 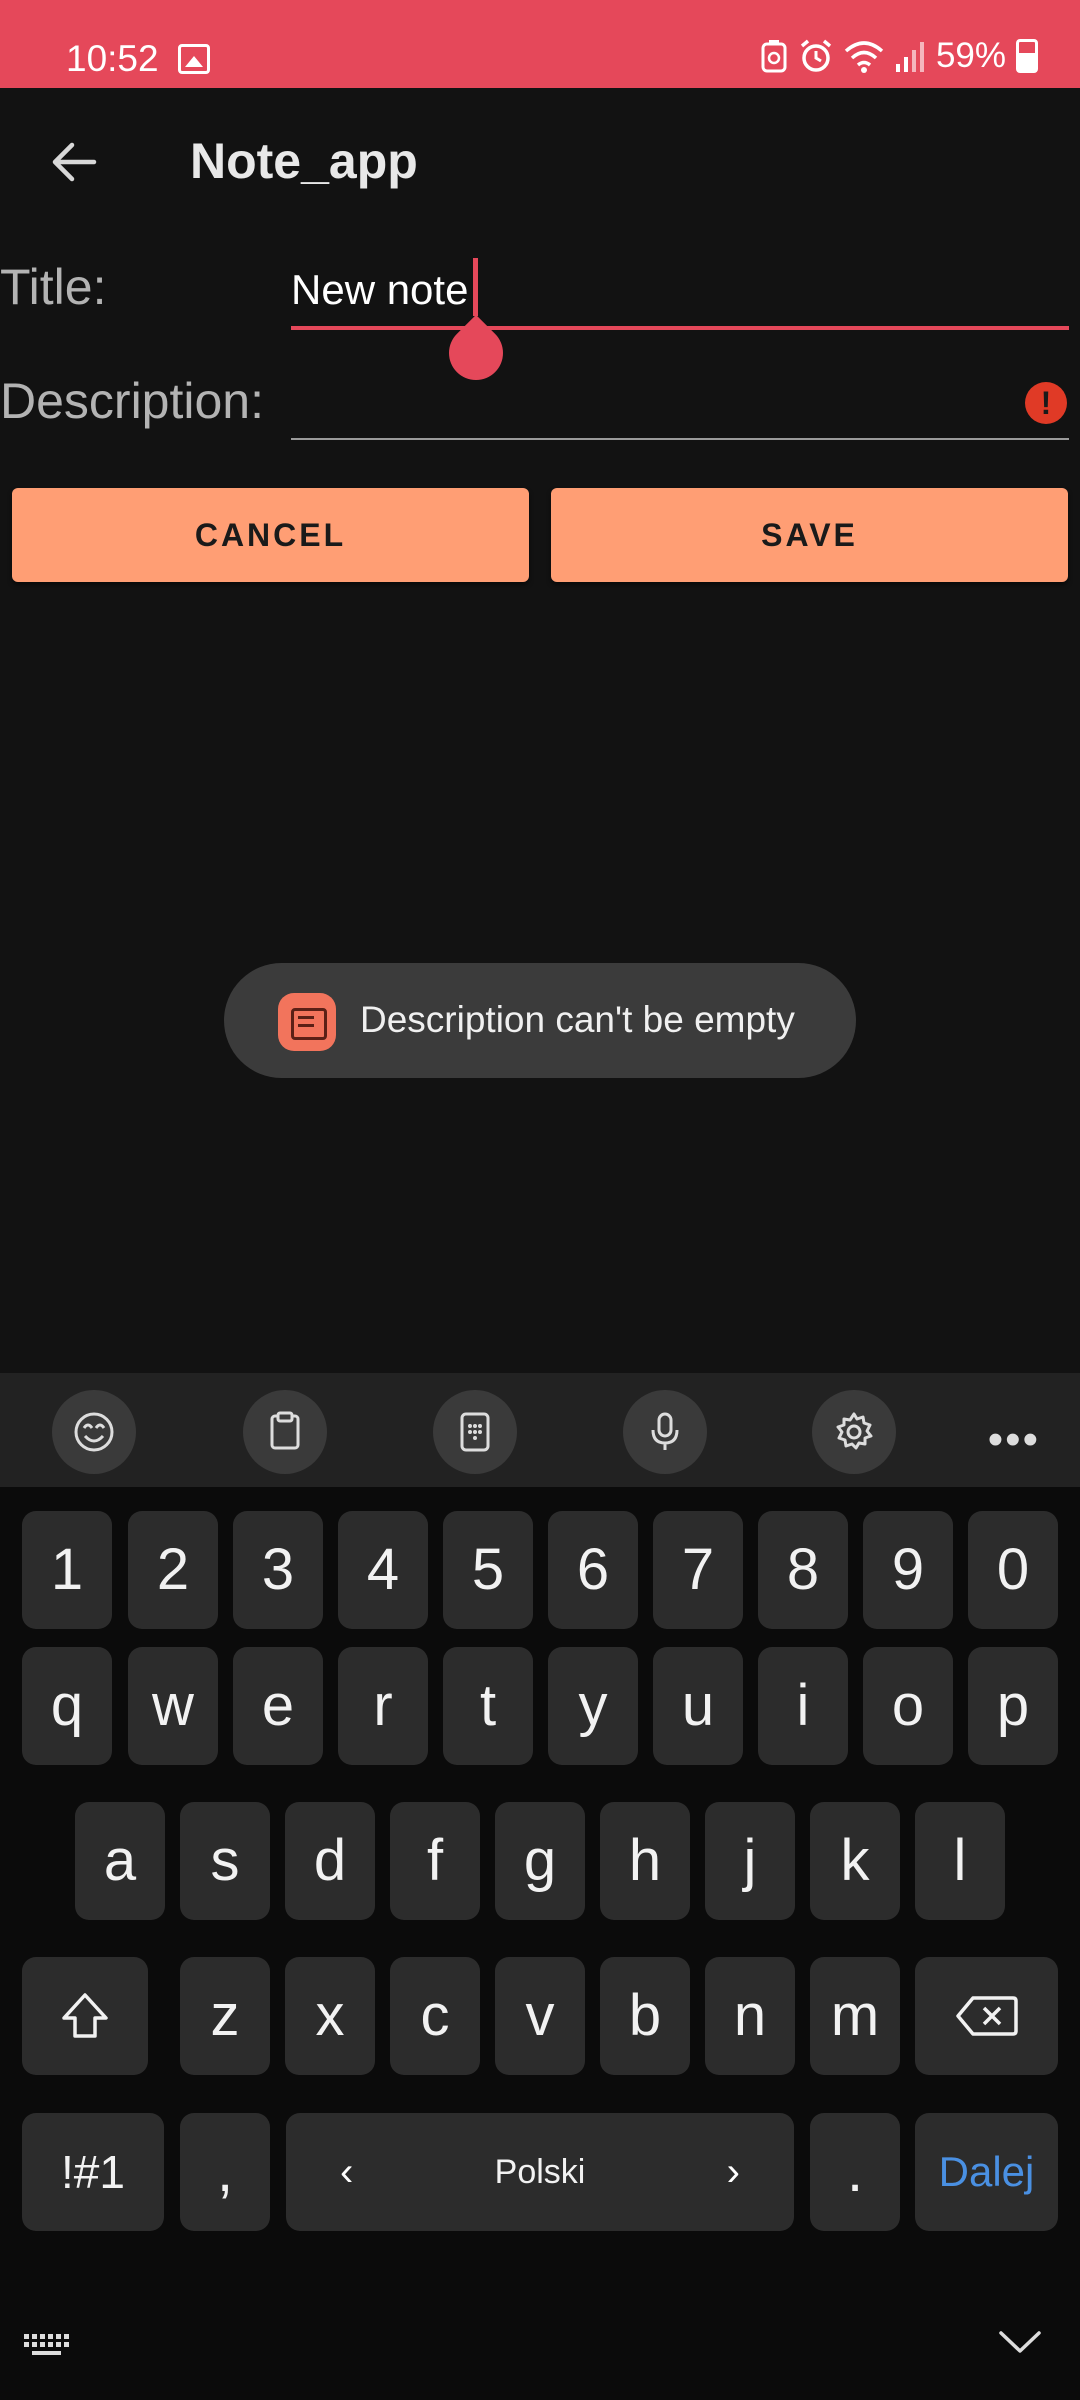 I want to click on key-y: y, so click(x=593, y=1706).